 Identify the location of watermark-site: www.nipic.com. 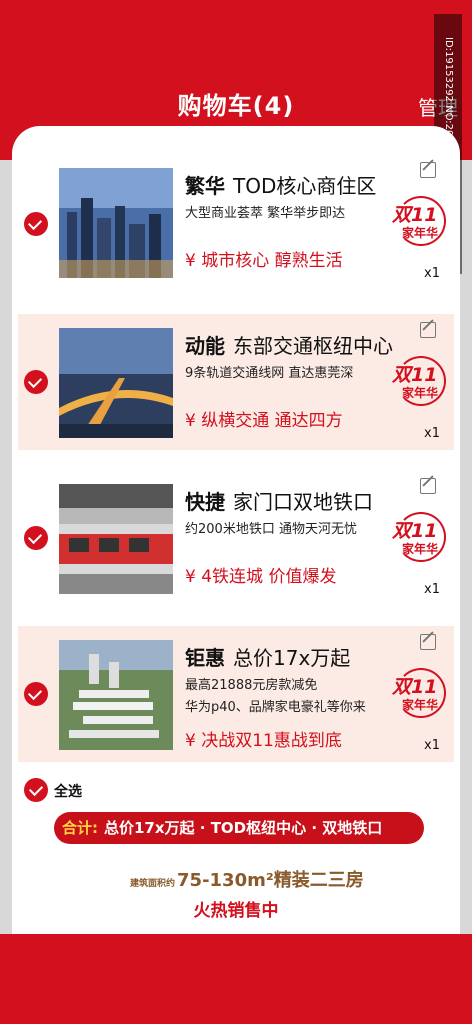
(444, 821).